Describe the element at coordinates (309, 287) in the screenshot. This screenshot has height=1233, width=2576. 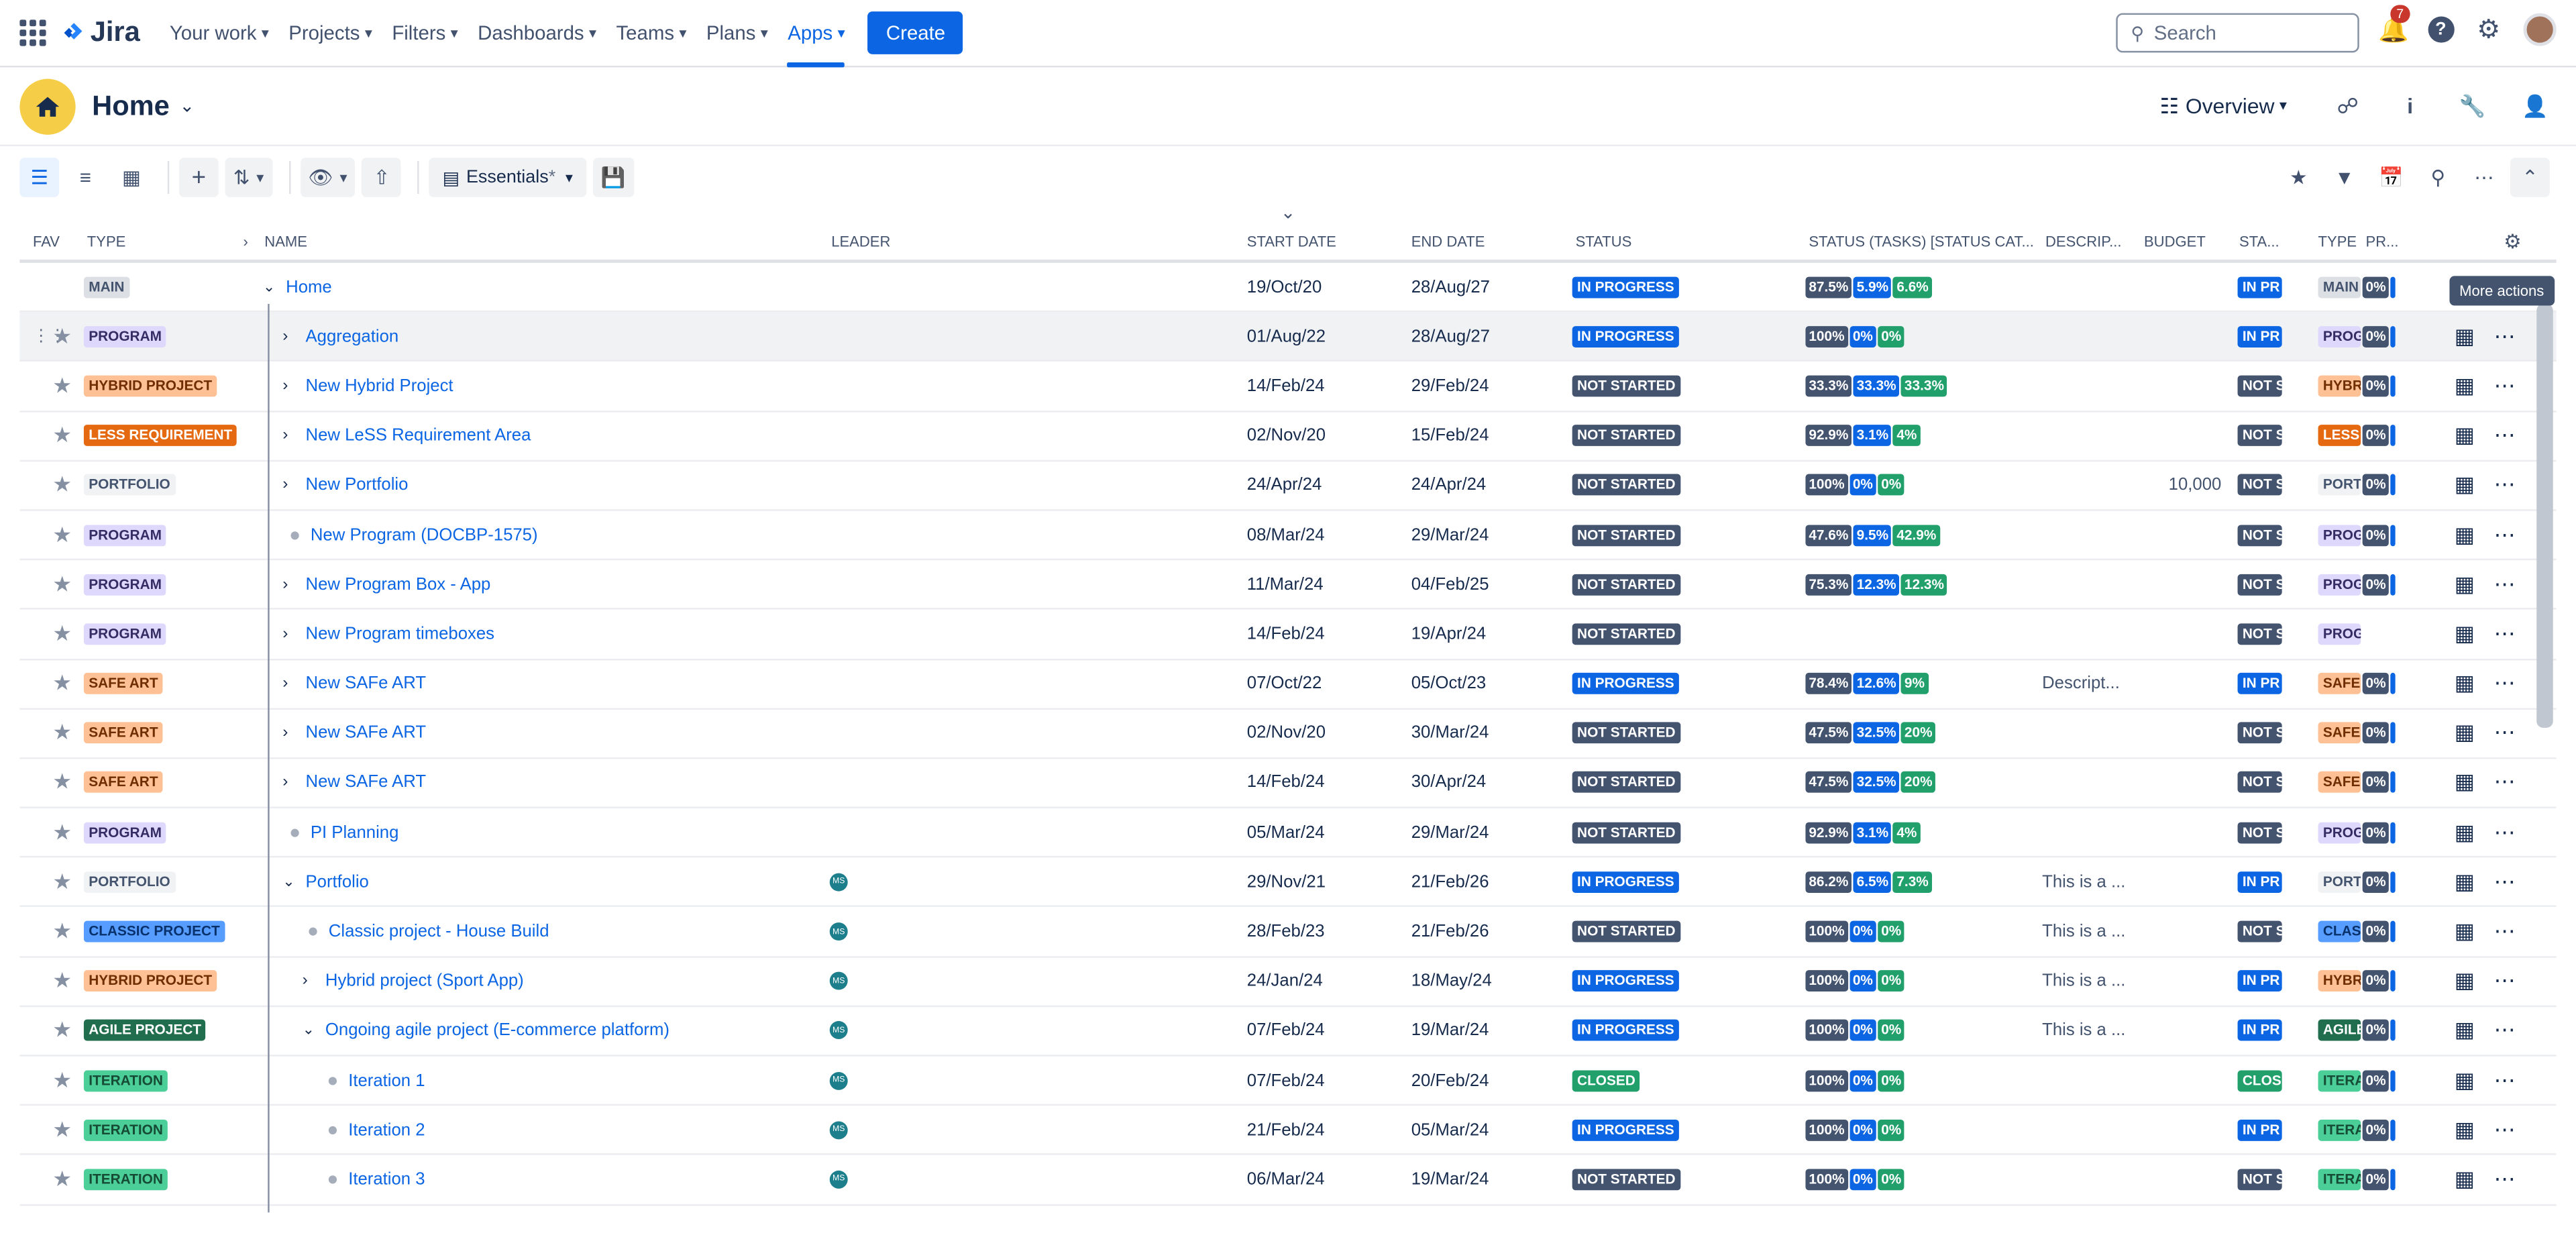
I see `item-name-link: Home` at that location.